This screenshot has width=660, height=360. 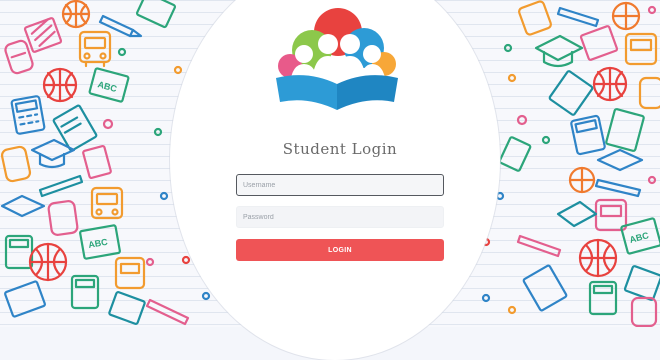 I want to click on username-input, so click(x=340, y=185).